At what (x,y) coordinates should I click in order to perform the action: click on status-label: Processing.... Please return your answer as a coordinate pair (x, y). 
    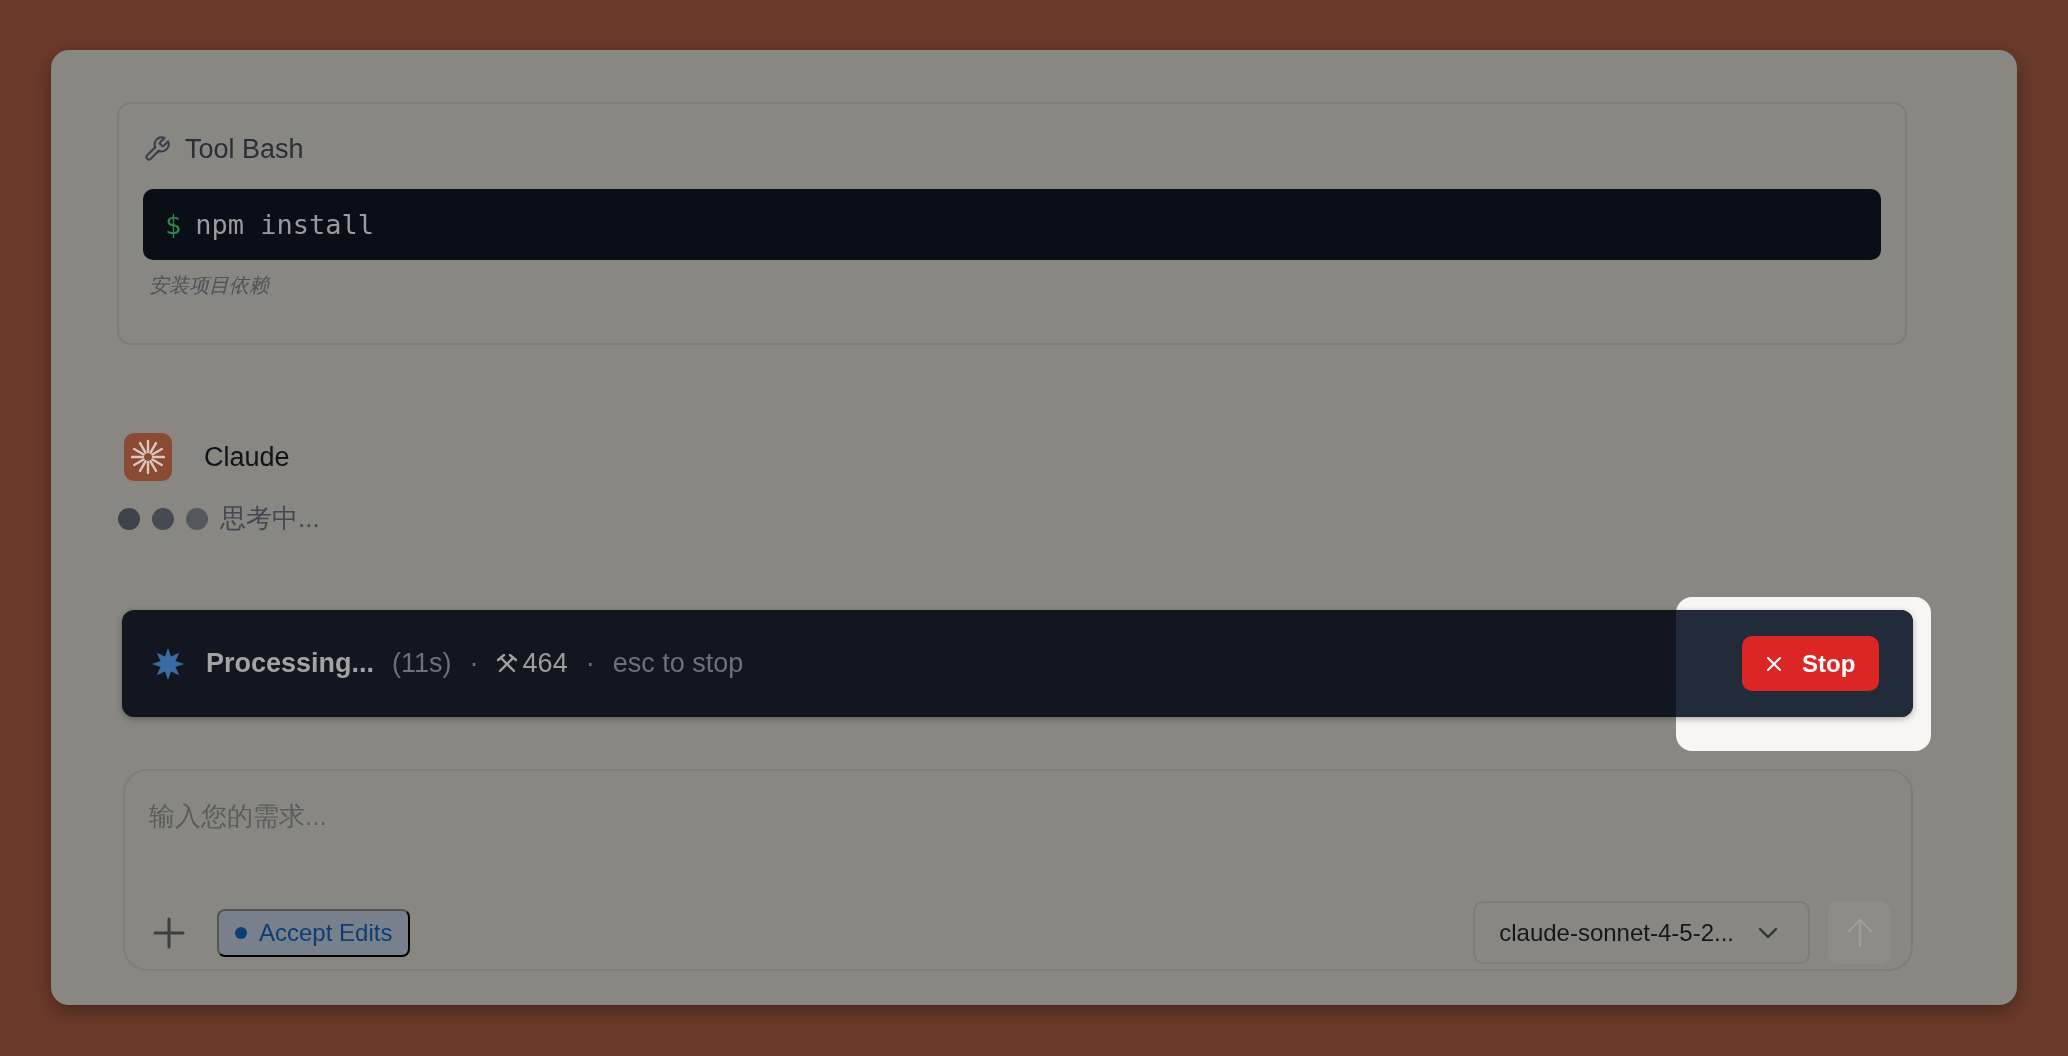
    Looking at the image, I should click on (290, 663).